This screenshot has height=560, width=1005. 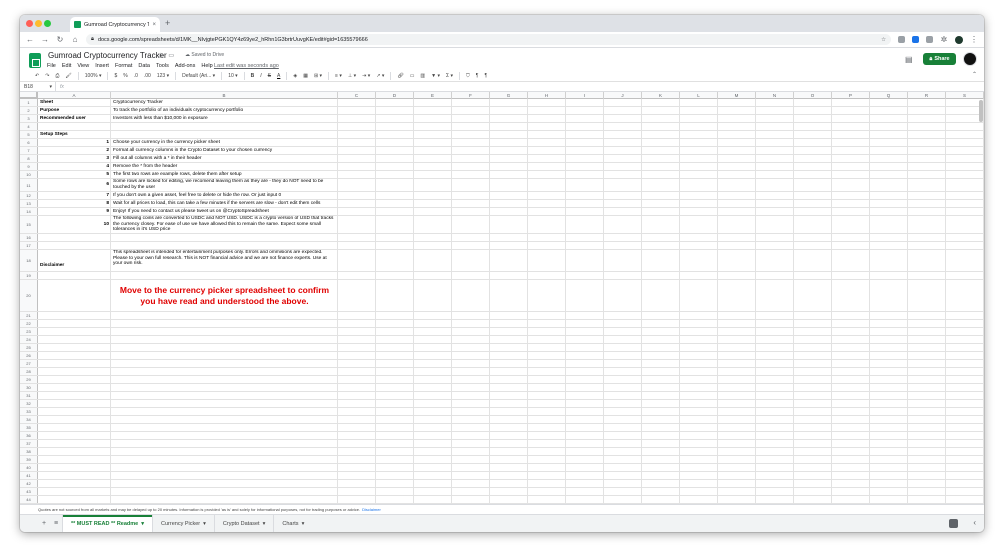 What do you see at coordinates (115, 76) in the screenshot?
I see `currency-format-button: $` at bounding box center [115, 76].